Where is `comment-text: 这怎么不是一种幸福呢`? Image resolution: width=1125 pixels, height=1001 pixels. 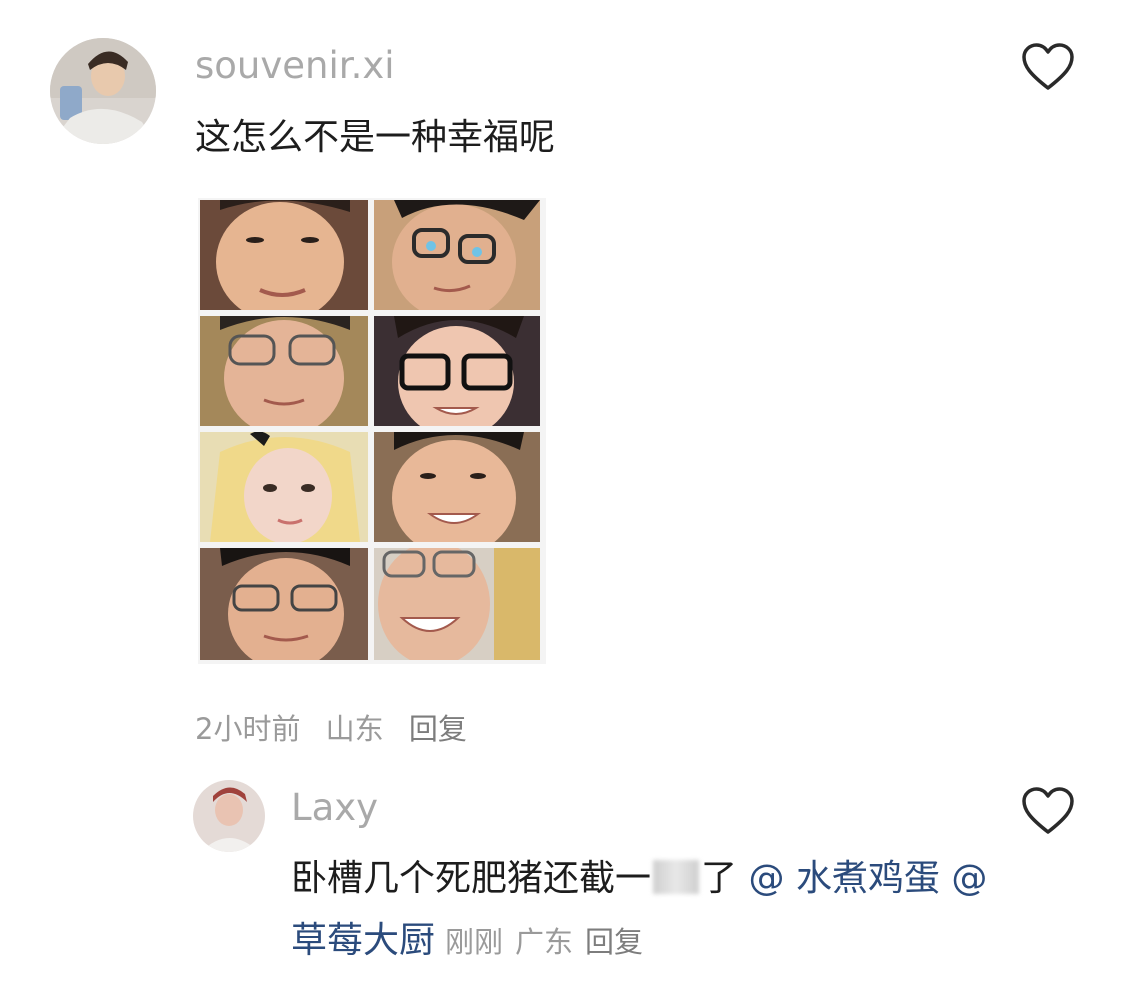
comment-text: 这怎么不是一种幸福呢 is located at coordinates (375, 137).